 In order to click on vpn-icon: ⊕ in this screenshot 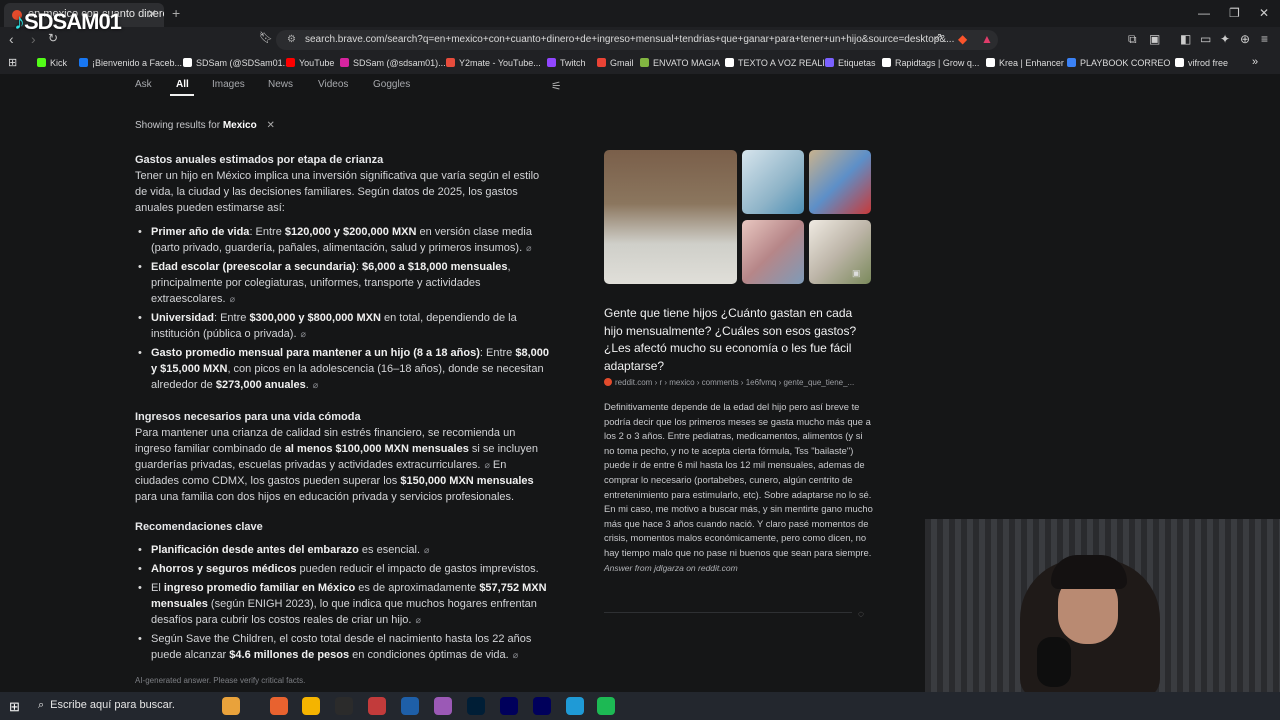, I will do `click(1245, 39)`.